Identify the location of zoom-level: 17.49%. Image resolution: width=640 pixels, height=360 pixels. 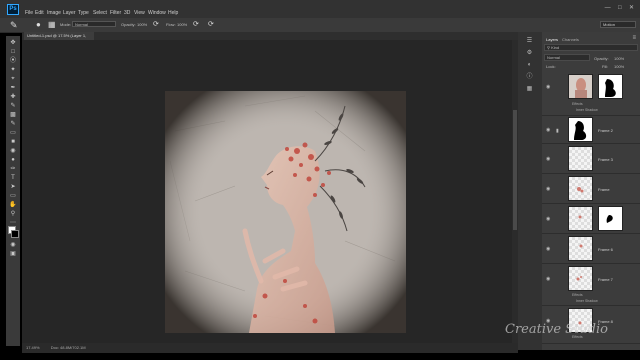
(33, 347).